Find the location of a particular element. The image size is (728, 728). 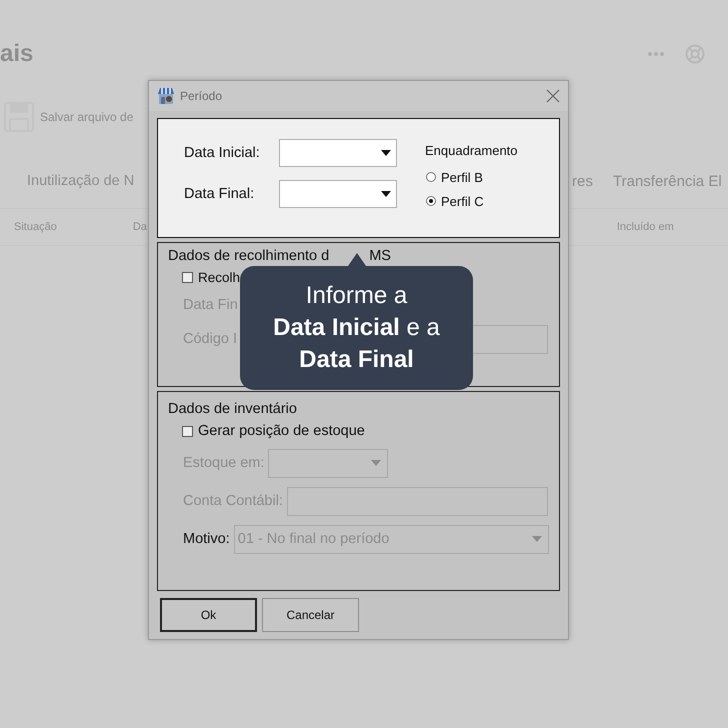

checkbox-option: Recolh is located at coordinates (211, 277).